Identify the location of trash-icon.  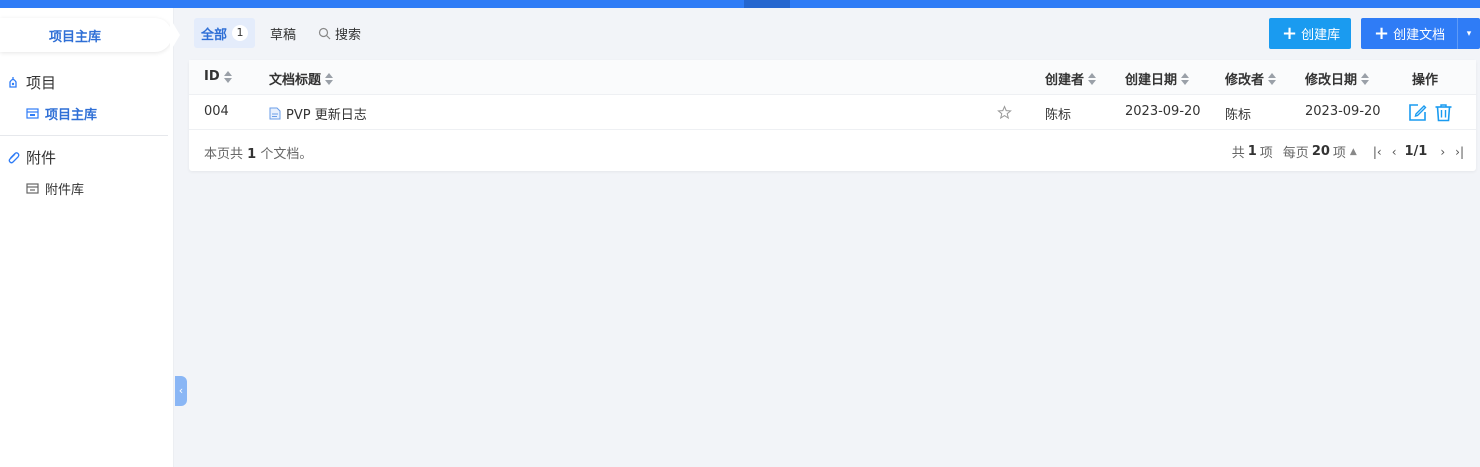
(1443, 112).